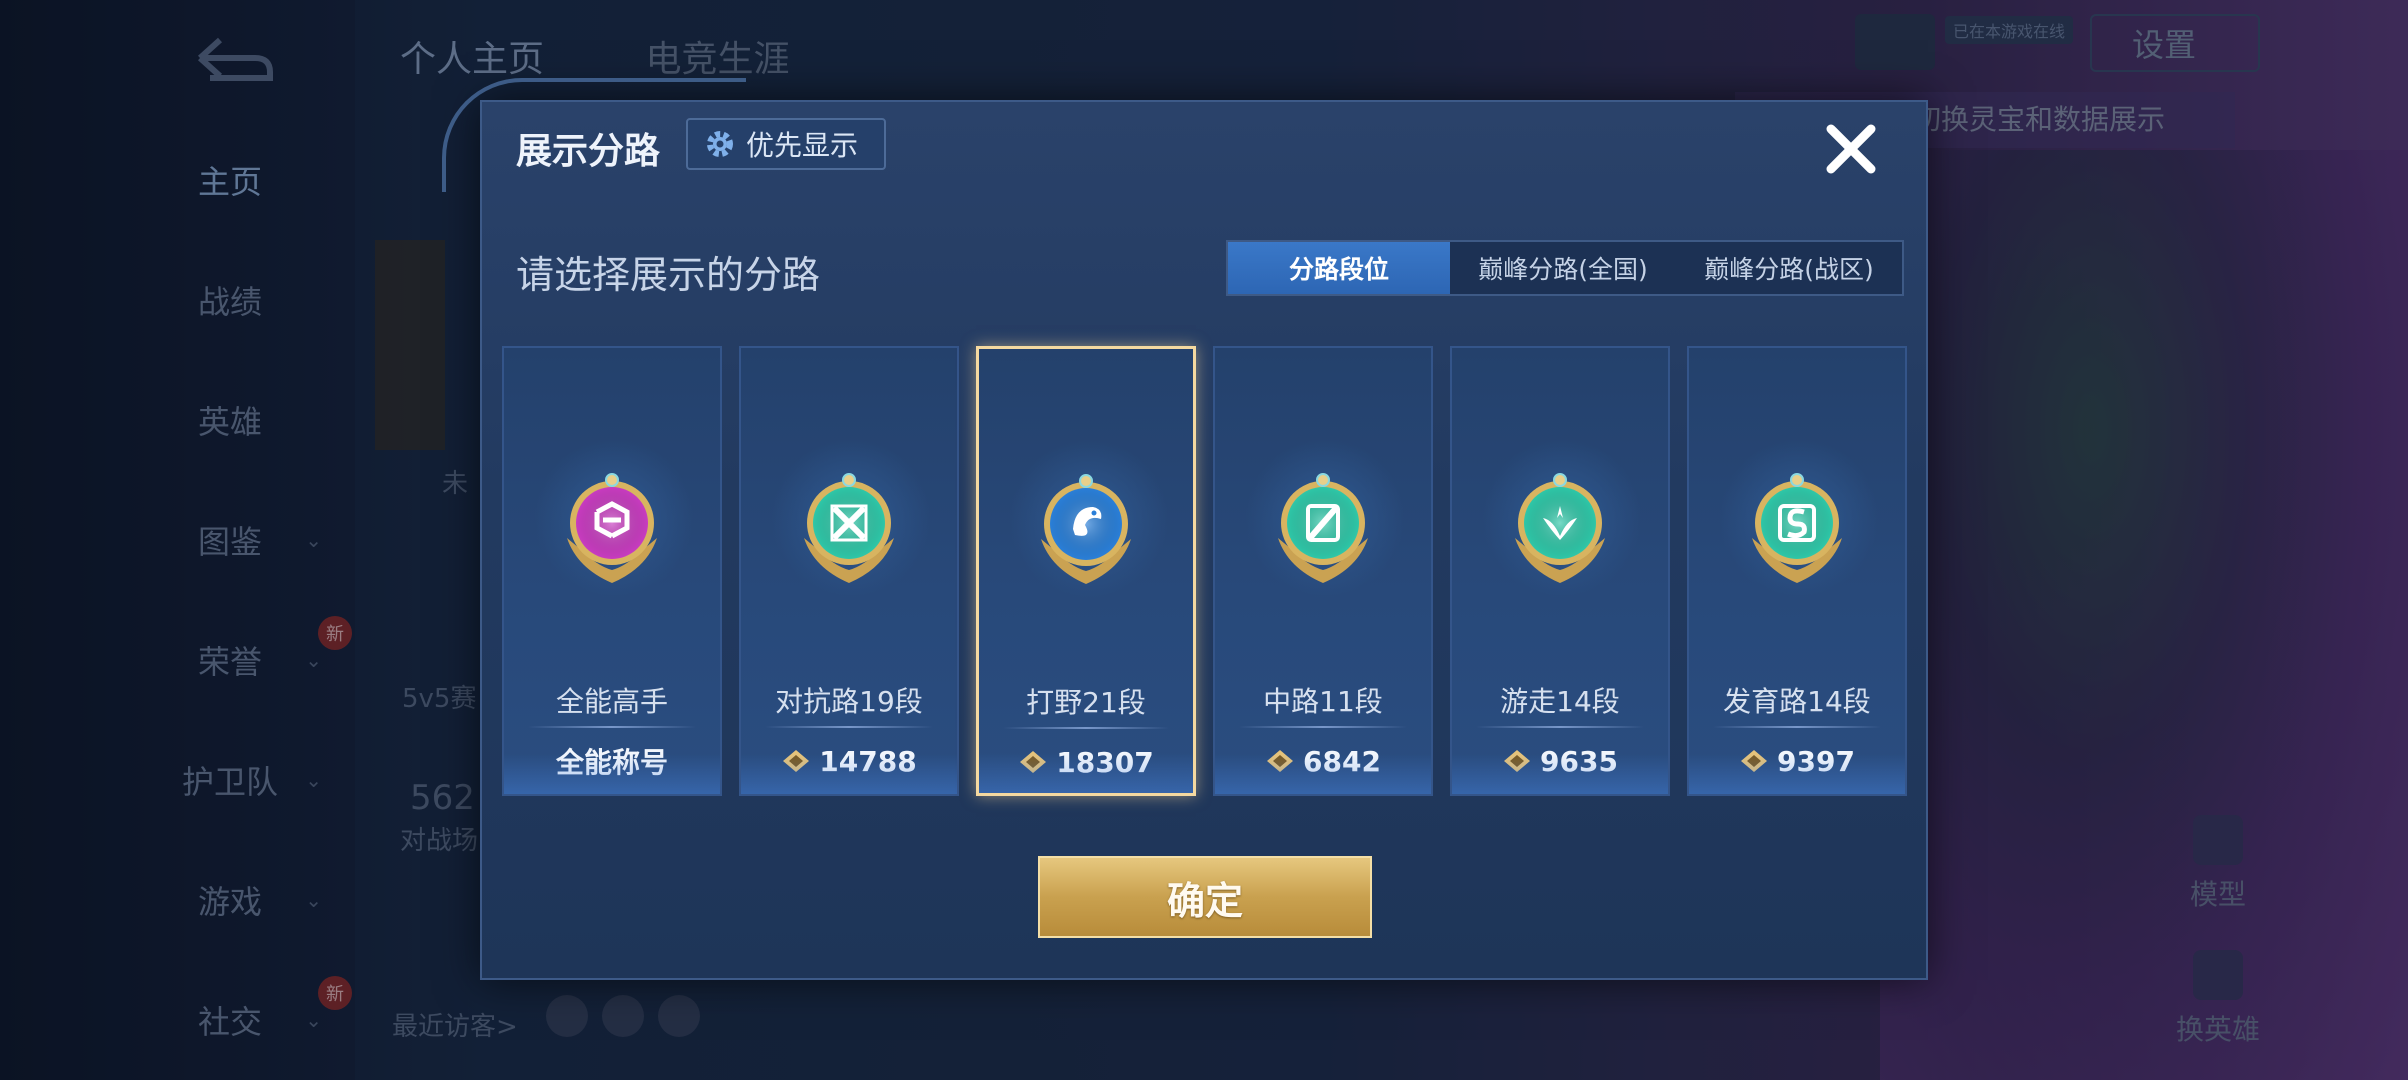 This screenshot has height=1080, width=2408. I want to click on lane-card-jungle: 打野21段18307, so click(1086, 571).